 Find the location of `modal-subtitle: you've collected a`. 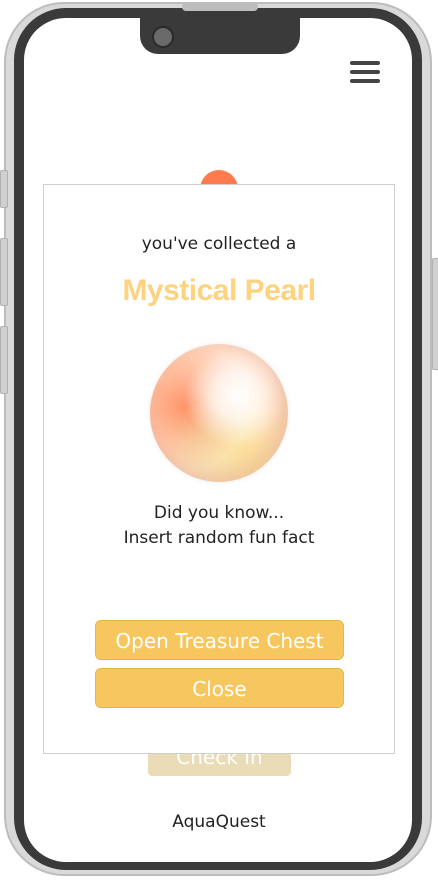

modal-subtitle: you've collected a is located at coordinates (219, 244).